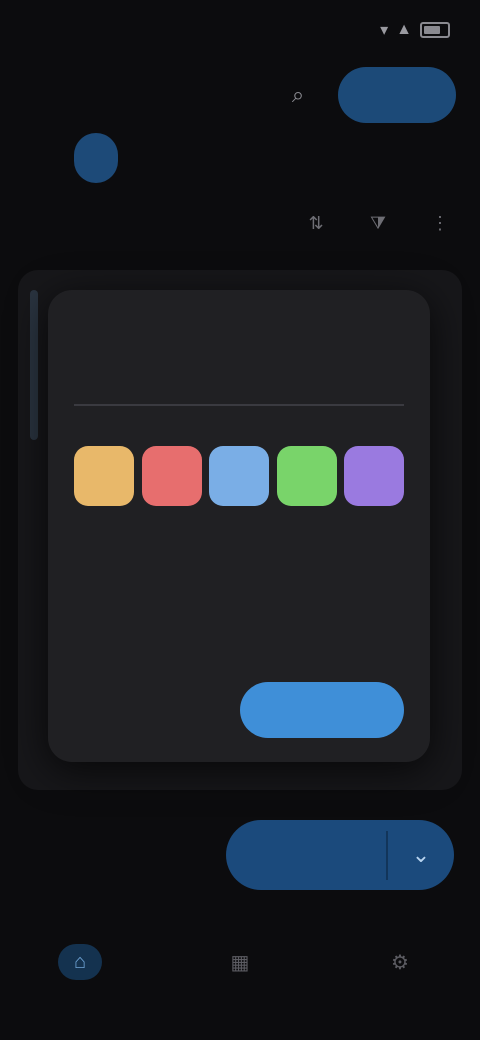  I want to click on home-icon: ⌂, so click(80, 962).